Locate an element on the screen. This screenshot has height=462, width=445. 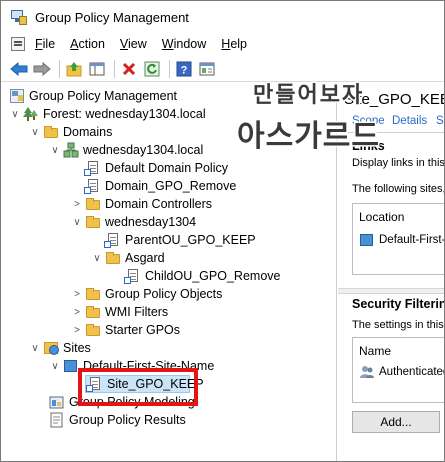
tree-child-ou-gpo: ChildOU_GPO_Remove is located at coordinates (202, 276).